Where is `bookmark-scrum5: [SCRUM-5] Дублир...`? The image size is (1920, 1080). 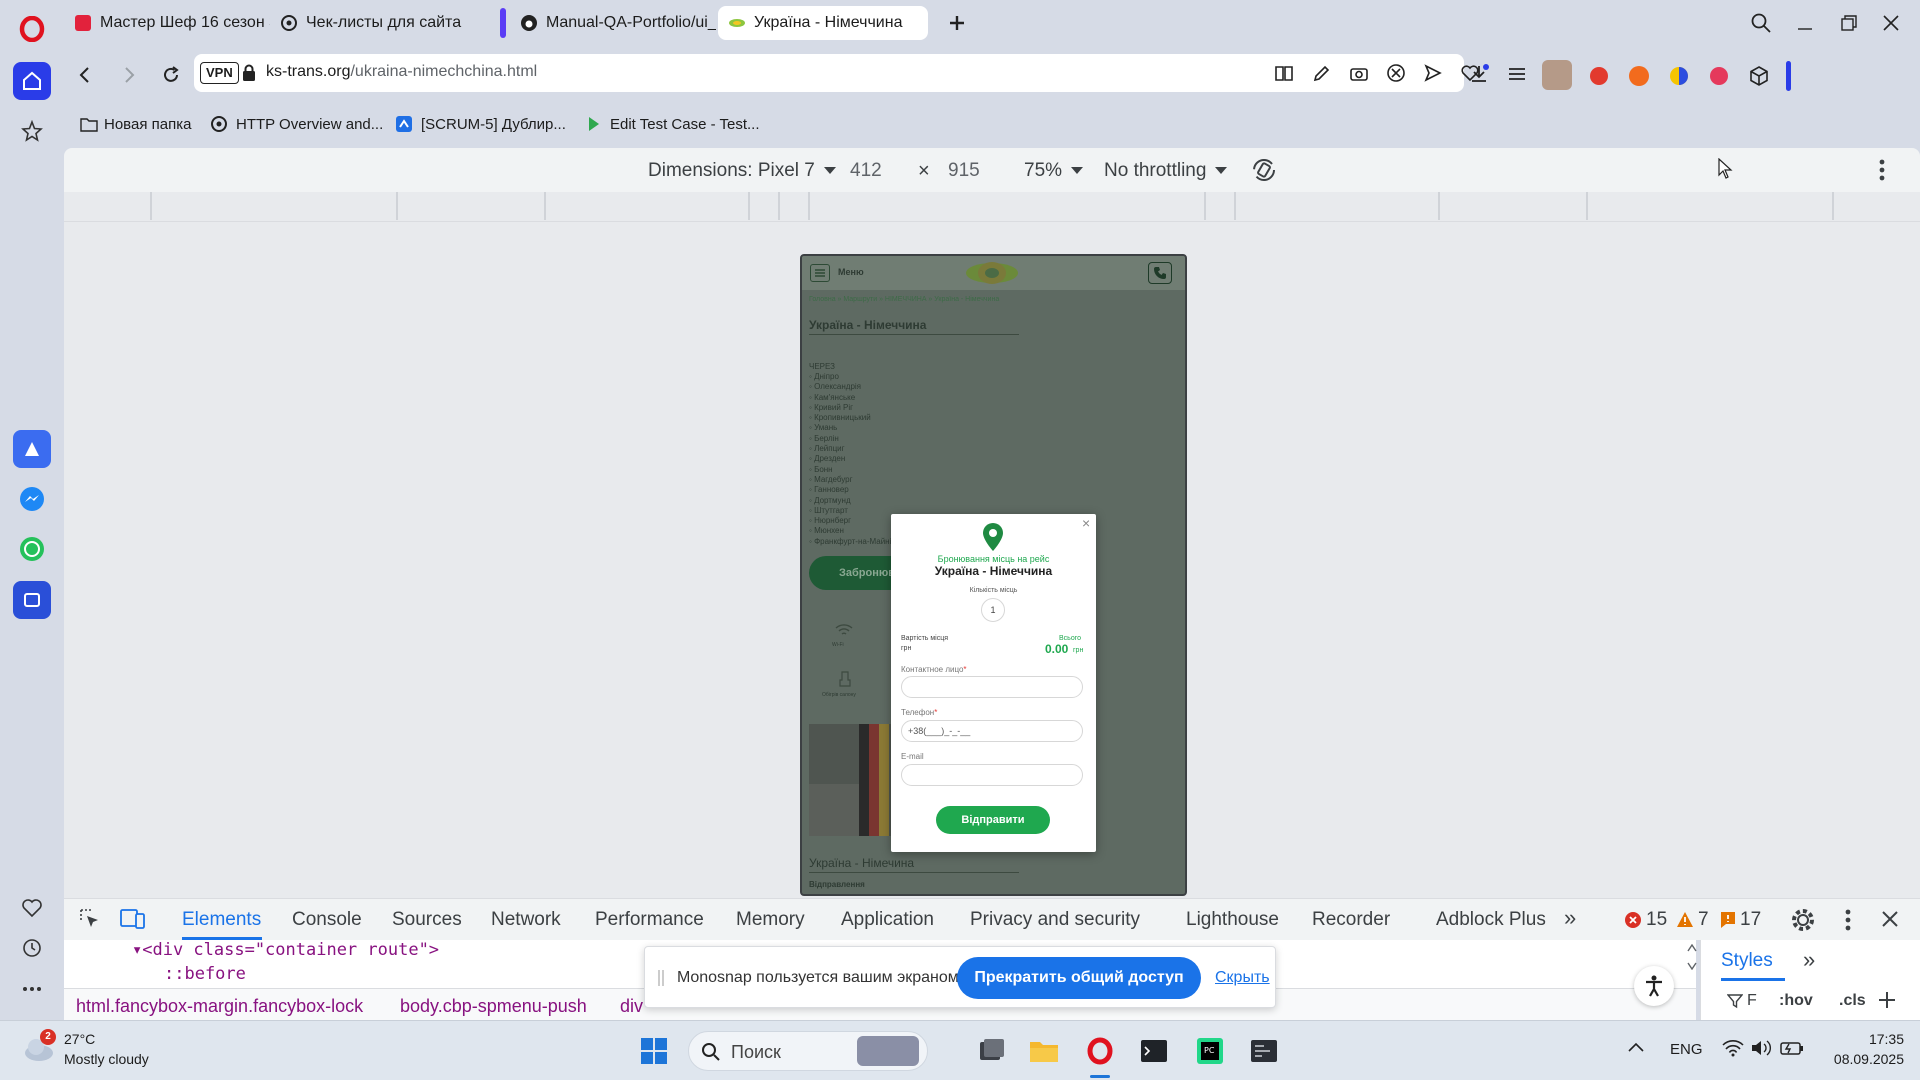 bookmark-scrum5: [SCRUM-5] Дублир... is located at coordinates (480, 124).